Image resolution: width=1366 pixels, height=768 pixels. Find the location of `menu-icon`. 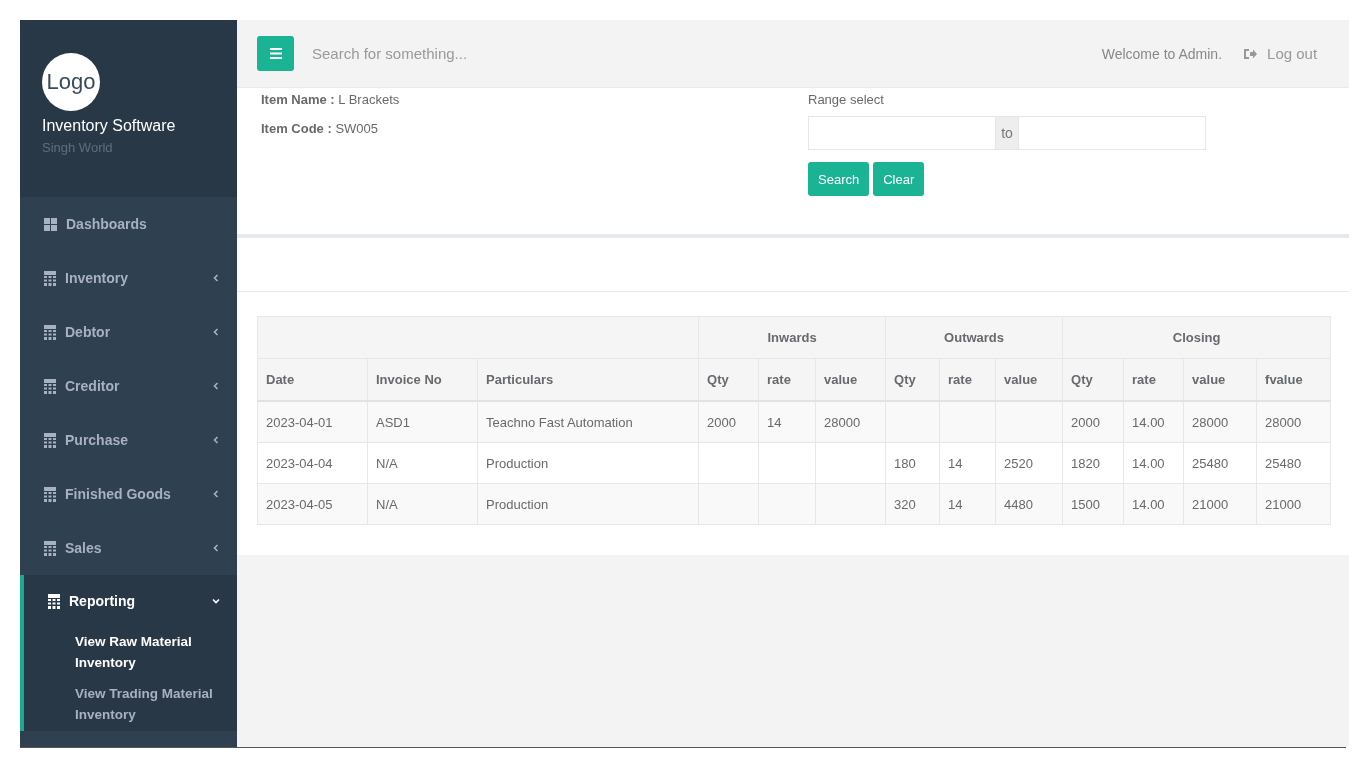

menu-icon is located at coordinates (275, 53).